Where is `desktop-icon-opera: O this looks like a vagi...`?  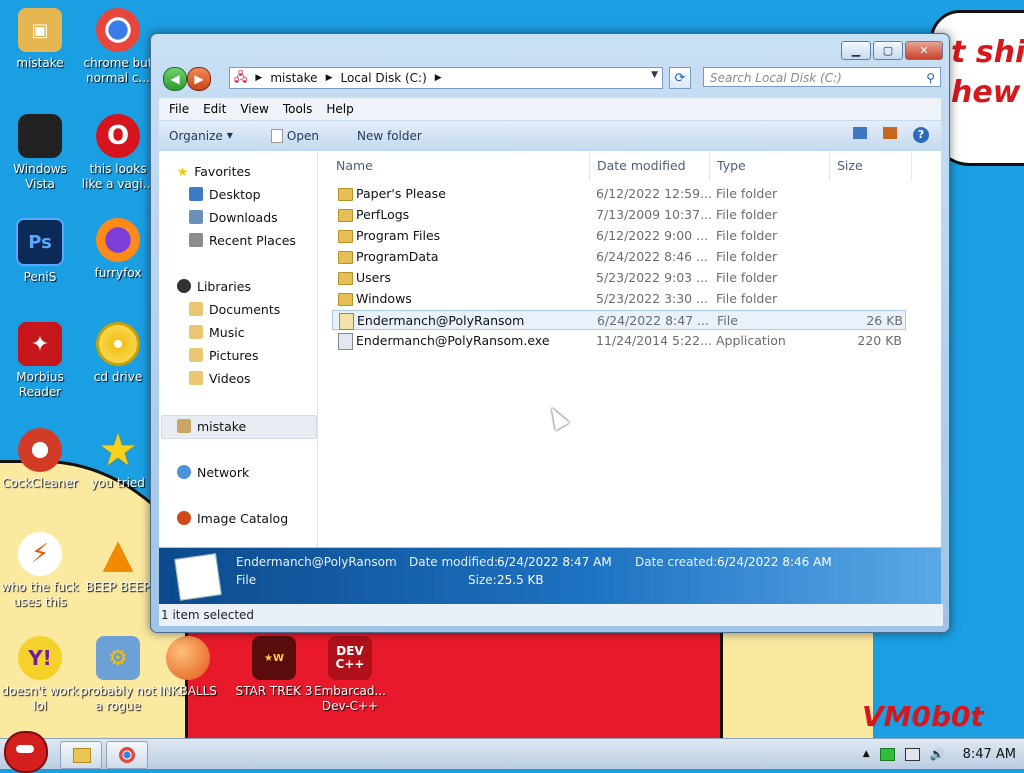 desktop-icon-opera: O this looks like a vagi... is located at coordinates (118, 153).